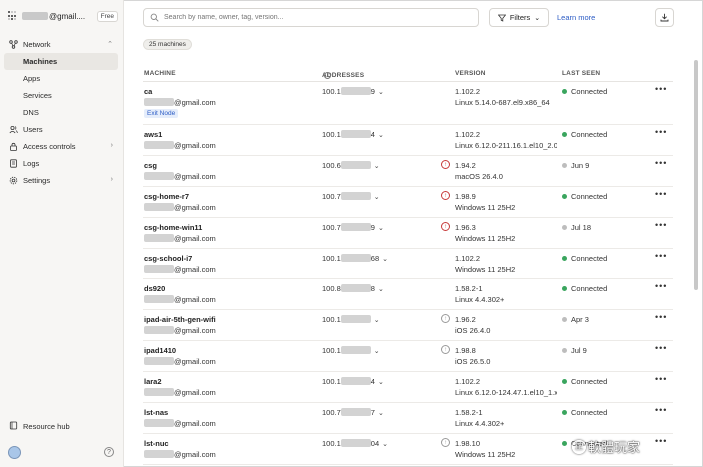 This screenshot has width=703, height=467. I want to click on machine-name: csg-school-i7, so click(168, 258).